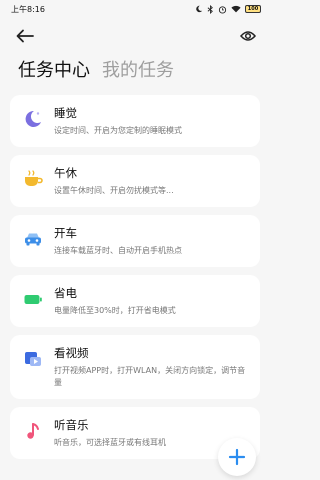 This screenshot has height=480, width=320. What do you see at coordinates (236, 9) in the screenshot?
I see `wifi-icon` at bounding box center [236, 9].